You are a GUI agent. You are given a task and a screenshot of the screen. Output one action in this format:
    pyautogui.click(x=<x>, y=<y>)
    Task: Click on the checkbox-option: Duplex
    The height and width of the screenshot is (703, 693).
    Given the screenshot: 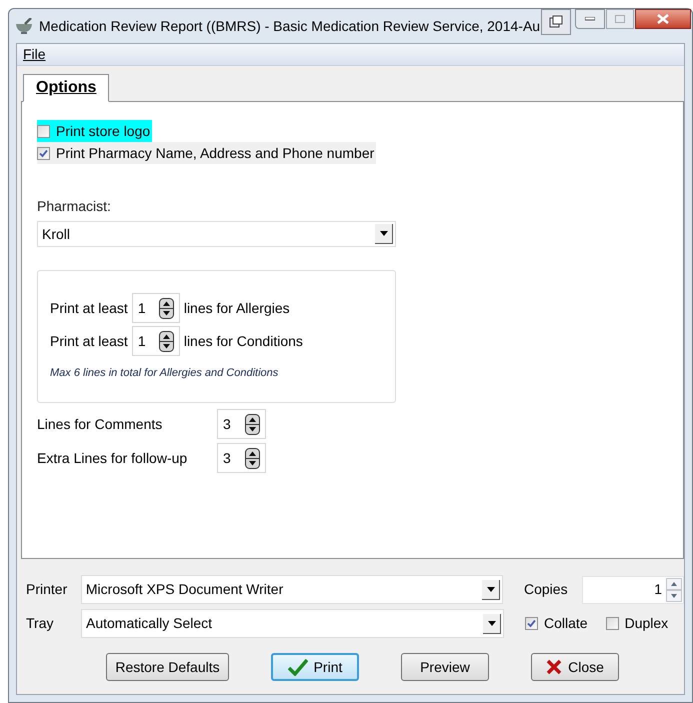 What is the action you would take?
    pyautogui.click(x=637, y=623)
    